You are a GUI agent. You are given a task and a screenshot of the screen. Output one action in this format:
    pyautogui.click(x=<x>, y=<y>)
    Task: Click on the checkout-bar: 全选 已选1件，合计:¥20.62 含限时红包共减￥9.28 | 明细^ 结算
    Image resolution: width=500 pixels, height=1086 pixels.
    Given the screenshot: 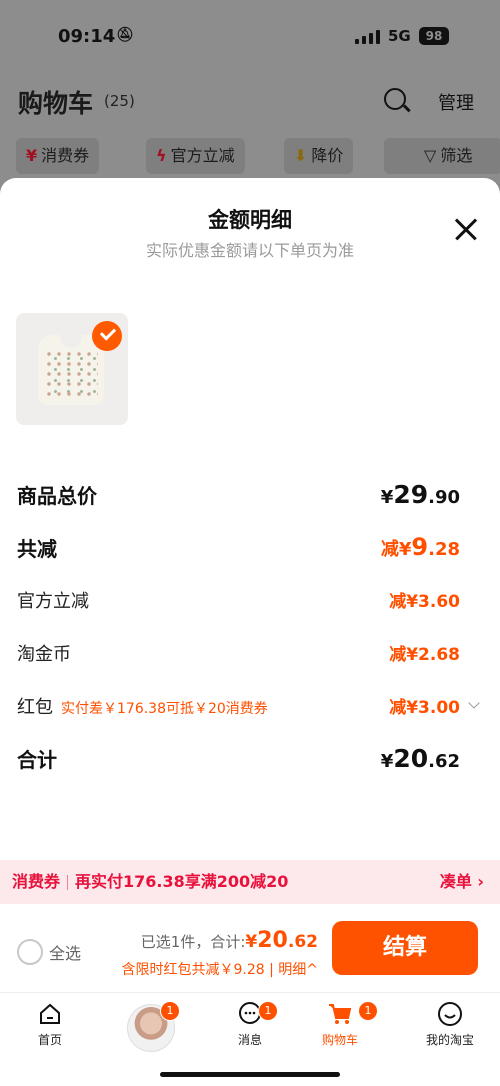 What is the action you would take?
    pyautogui.click(x=250, y=948)
    